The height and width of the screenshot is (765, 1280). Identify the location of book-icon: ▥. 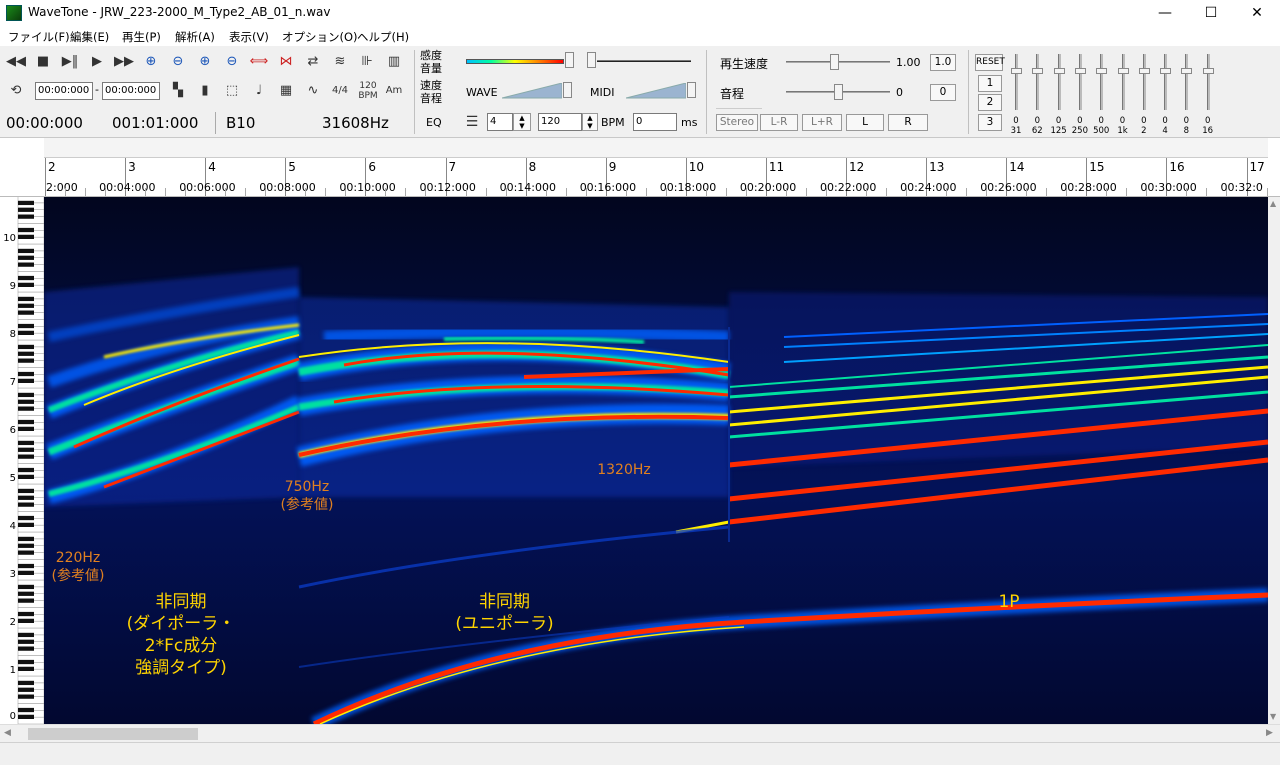
(394, 62).